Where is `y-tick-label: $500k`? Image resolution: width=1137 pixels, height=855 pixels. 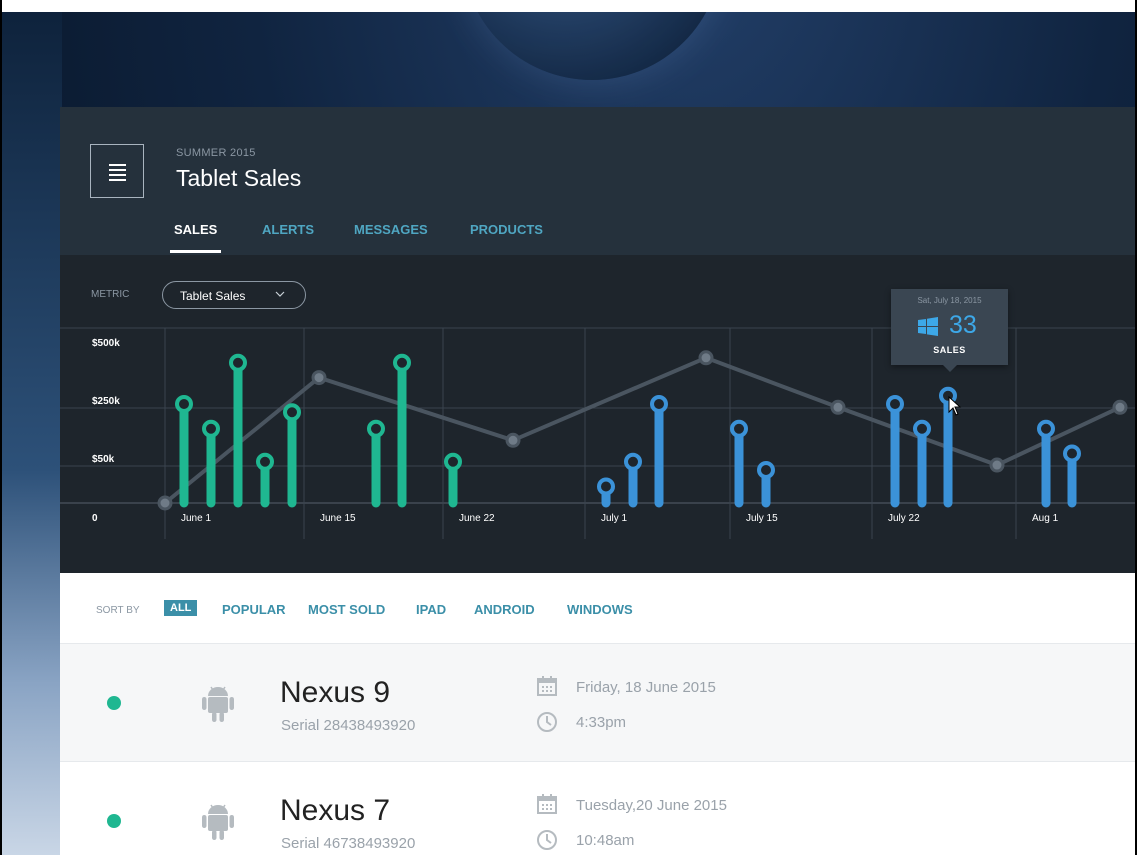 y-tick-label: $500k is located at coordinates (106, 343).